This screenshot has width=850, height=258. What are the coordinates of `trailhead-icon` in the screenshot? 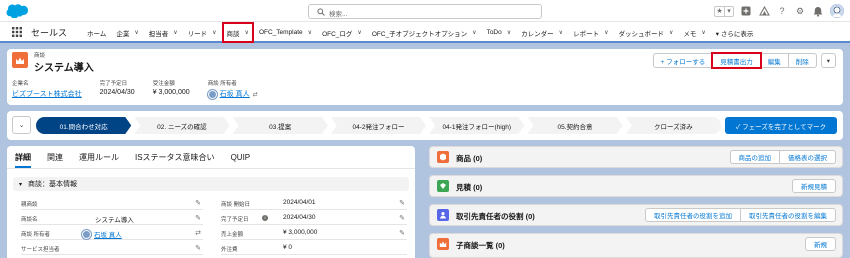 It's located at (764, 11).